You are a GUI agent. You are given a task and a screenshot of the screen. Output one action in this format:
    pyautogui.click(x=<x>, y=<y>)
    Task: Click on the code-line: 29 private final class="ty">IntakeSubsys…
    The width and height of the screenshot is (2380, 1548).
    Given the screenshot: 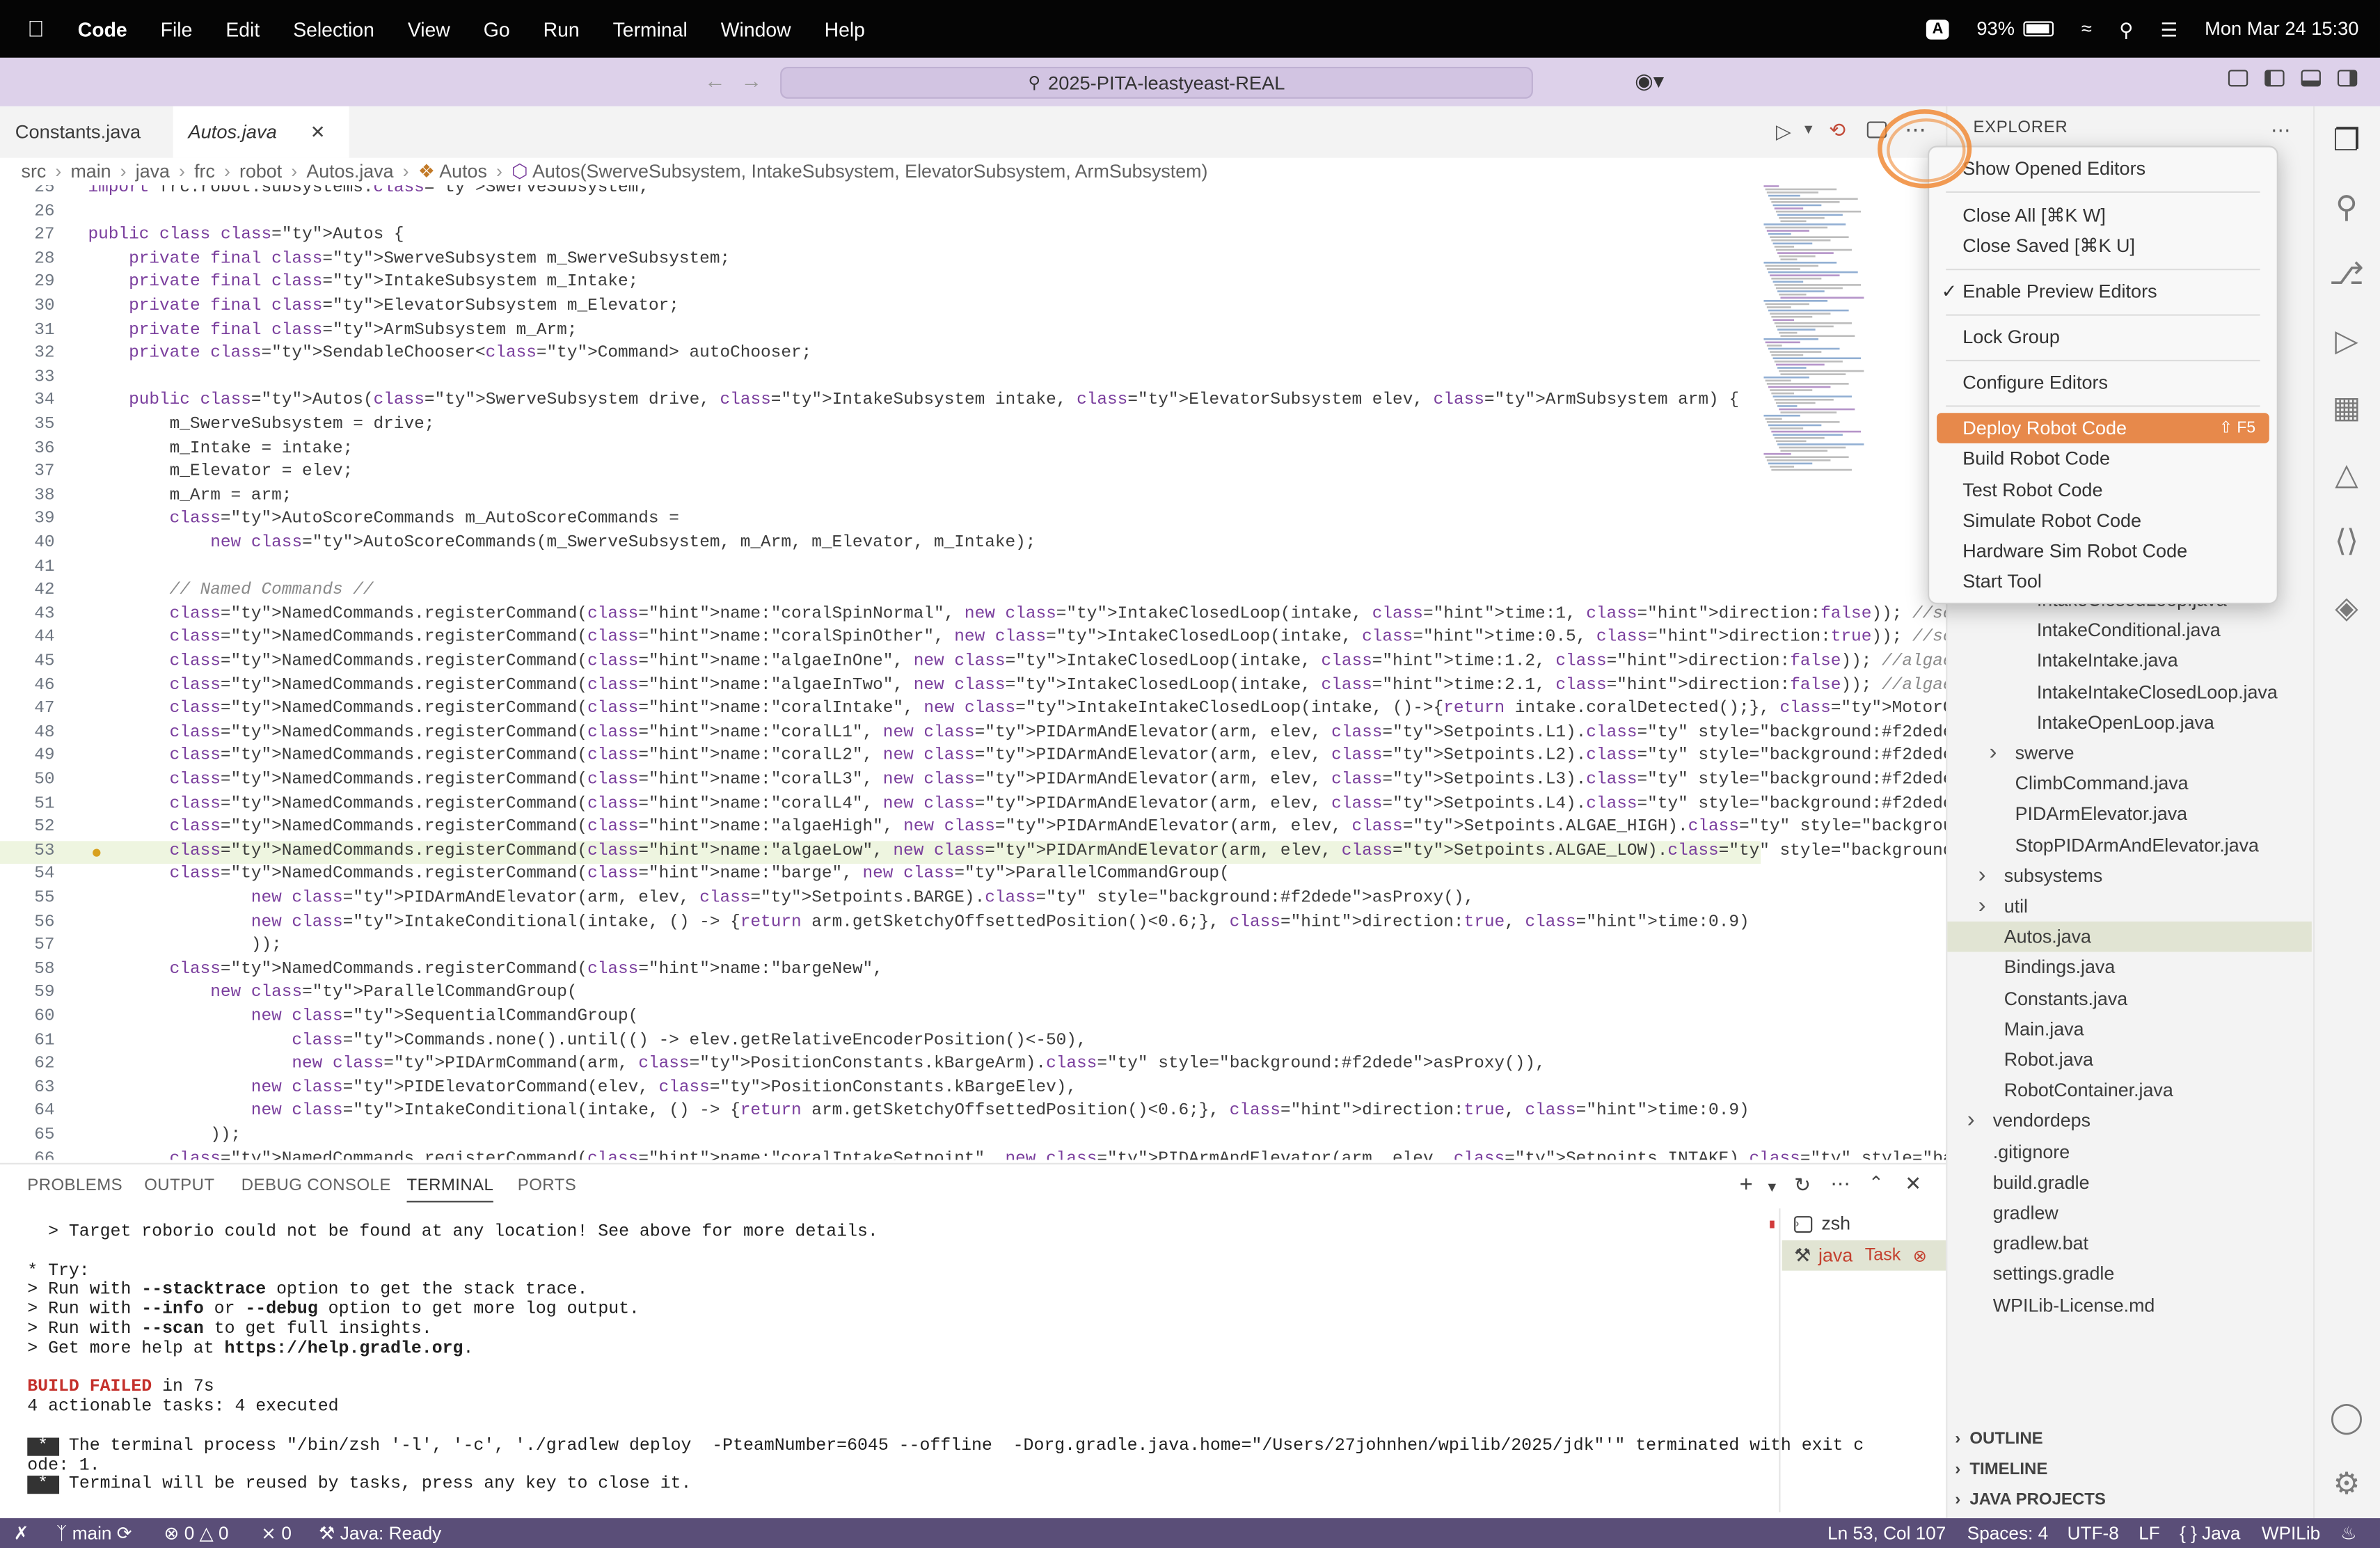 What is the action you would take?
    pyautogui.click(x=880, y=284)
    